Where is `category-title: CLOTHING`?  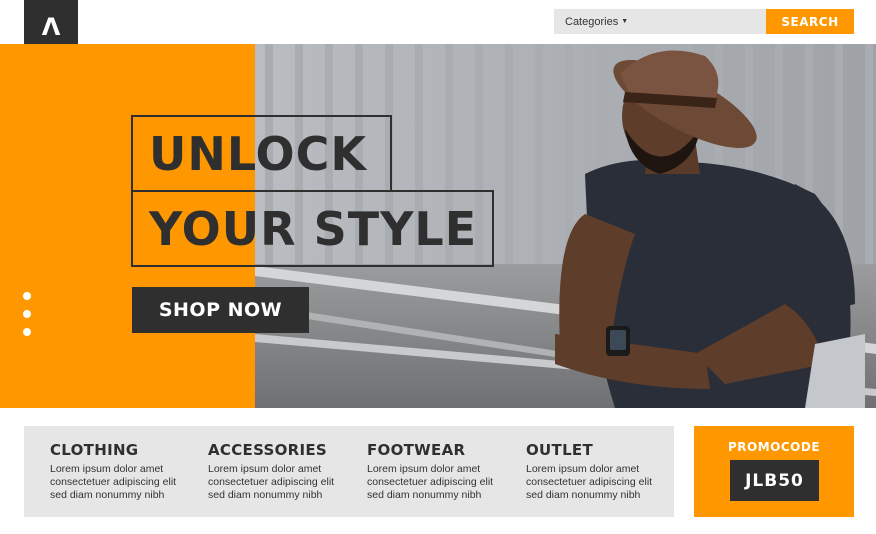 category-title: CLOTHING is located at coordinates (94, 450).